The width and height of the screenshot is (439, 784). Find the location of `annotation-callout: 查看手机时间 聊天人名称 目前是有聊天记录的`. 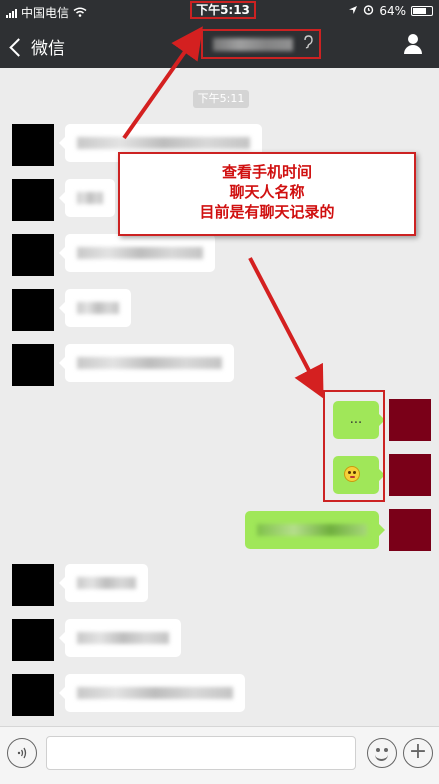

annotation-callout: 查看手机时间 聊天人名称 目前是有聊天记录的 is located at coordinates (267, 194).